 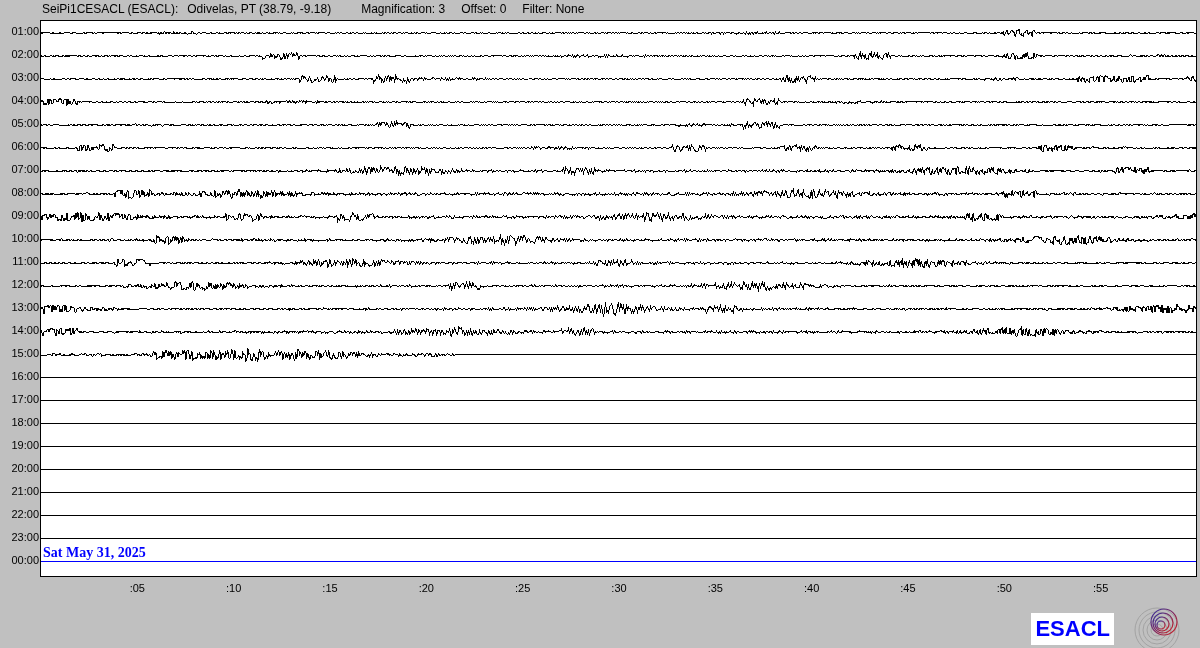 What do you see at coordinates (908, 588) in the screenshot?
I see `minute-tick-label: :45` at bounding box center [908, 588].